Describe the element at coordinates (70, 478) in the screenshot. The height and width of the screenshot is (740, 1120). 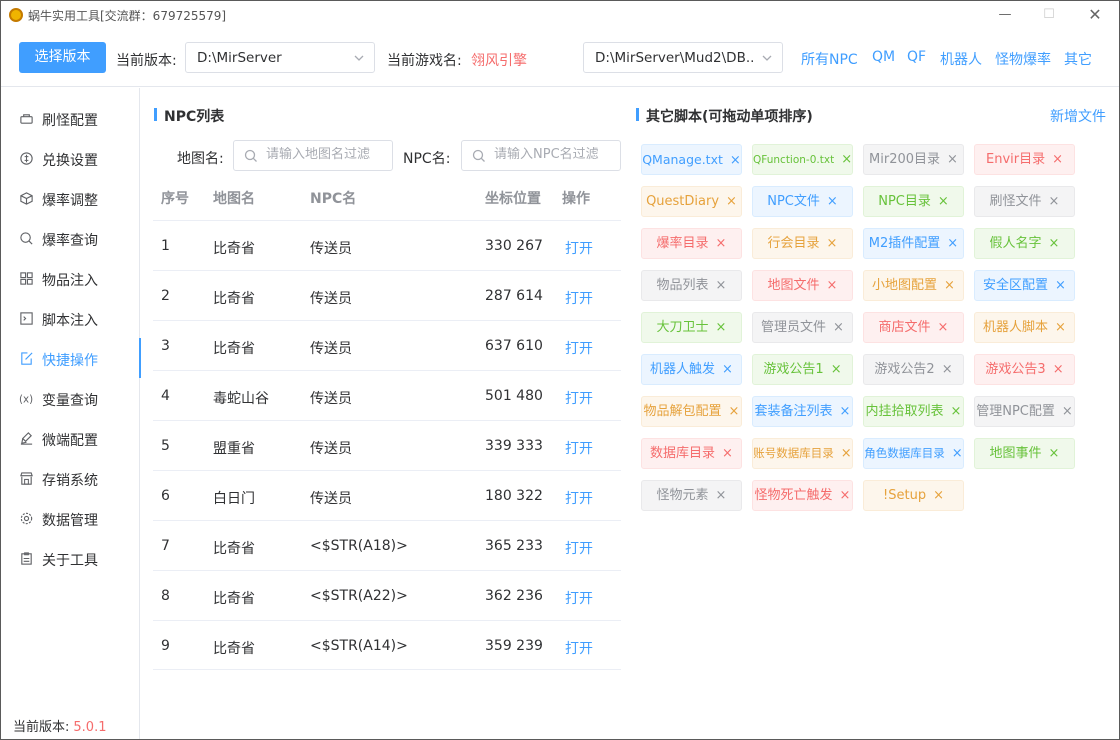
I see `sidebar-item-10: 存销系统` at that location.